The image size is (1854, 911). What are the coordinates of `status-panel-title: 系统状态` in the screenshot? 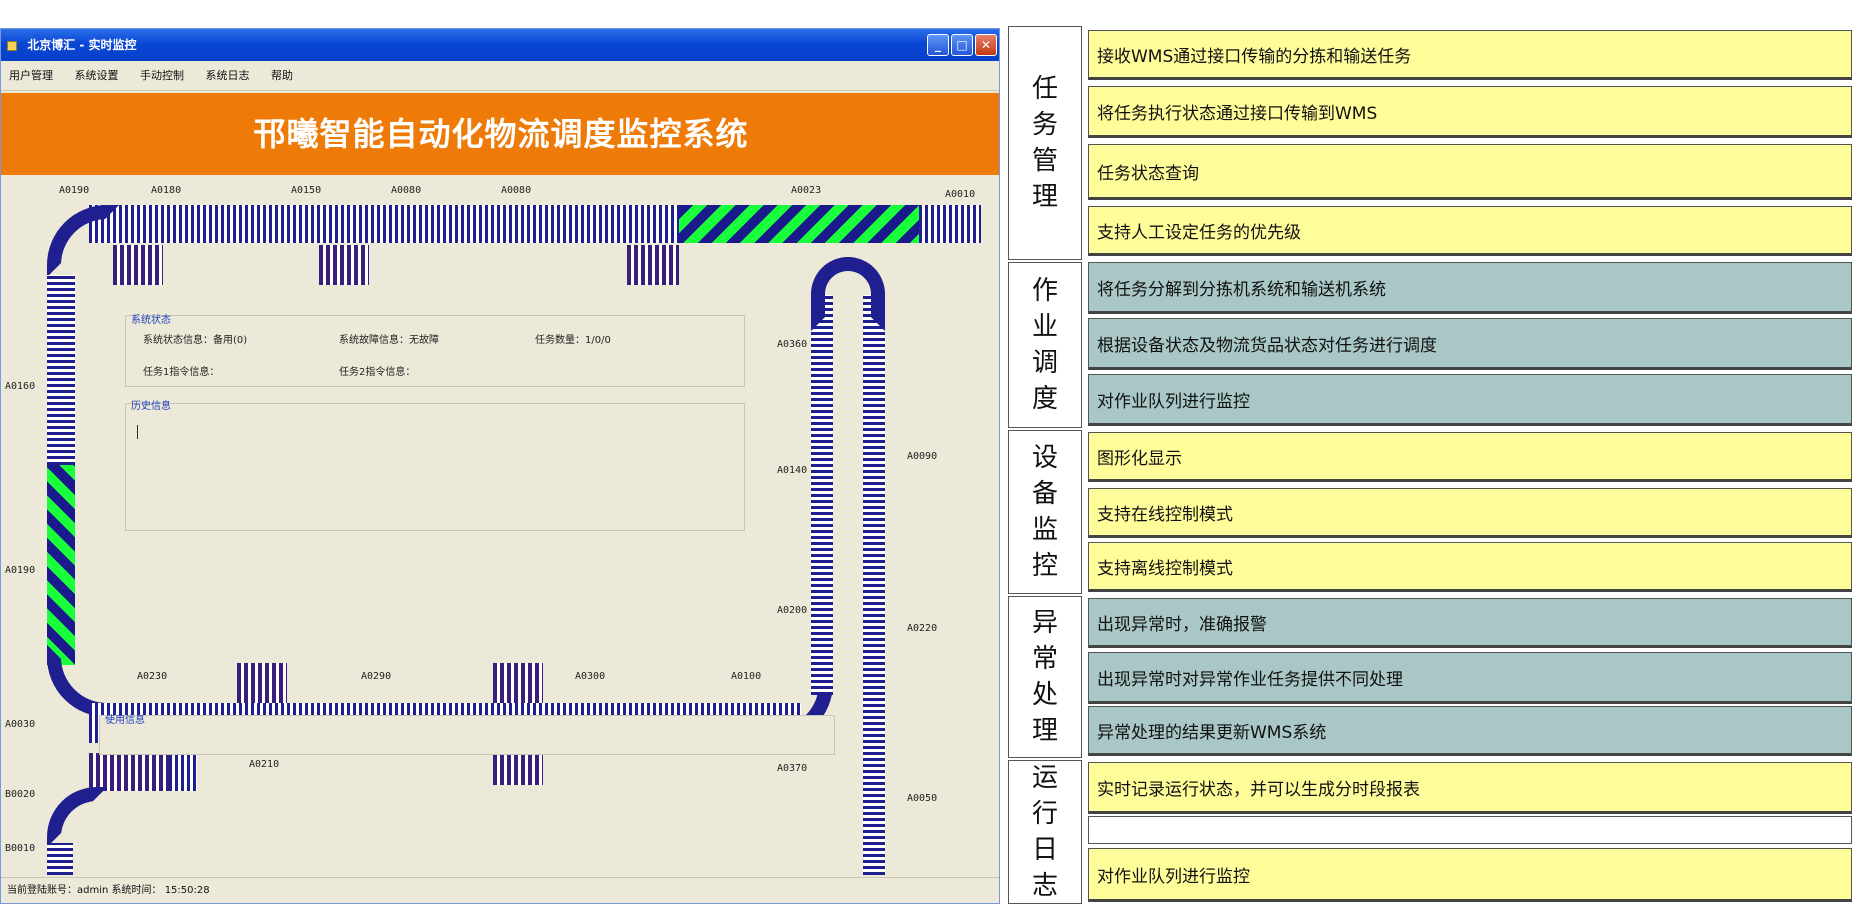 It's located at (151, 320).